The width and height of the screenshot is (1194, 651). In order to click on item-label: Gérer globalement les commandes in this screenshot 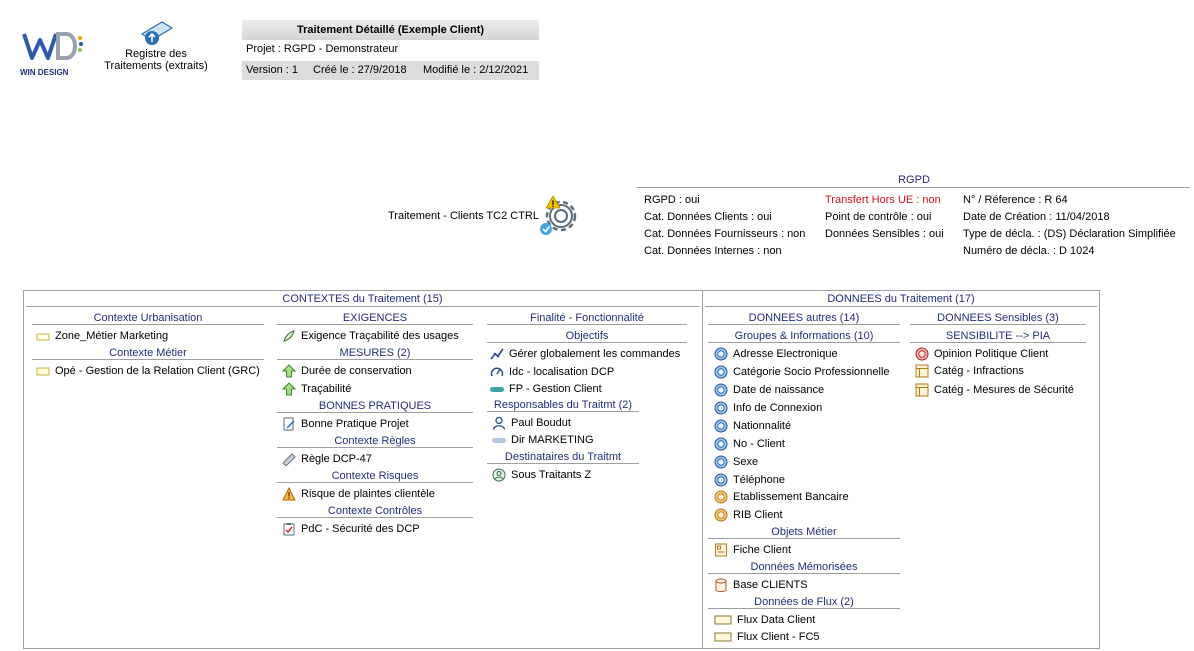, I will do `click(595, 354)`.